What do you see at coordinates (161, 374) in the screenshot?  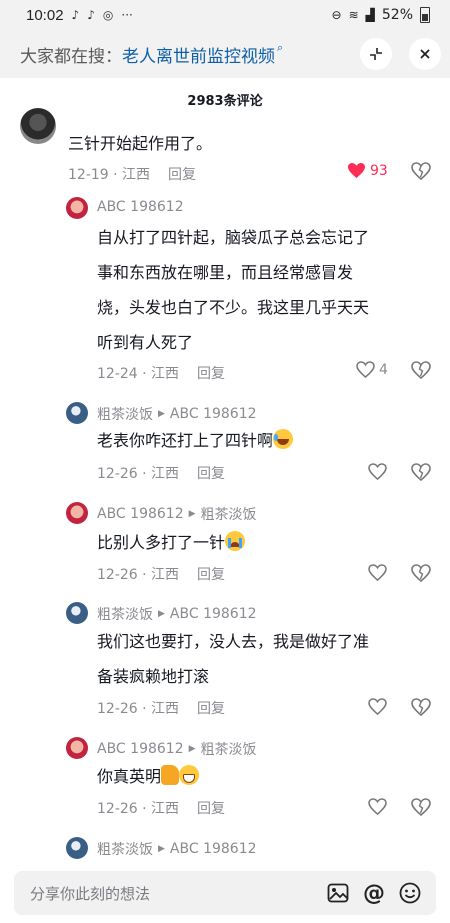 I see `reply-meta: 12-24 · 江西 回复` at bounding box center [161, 374].